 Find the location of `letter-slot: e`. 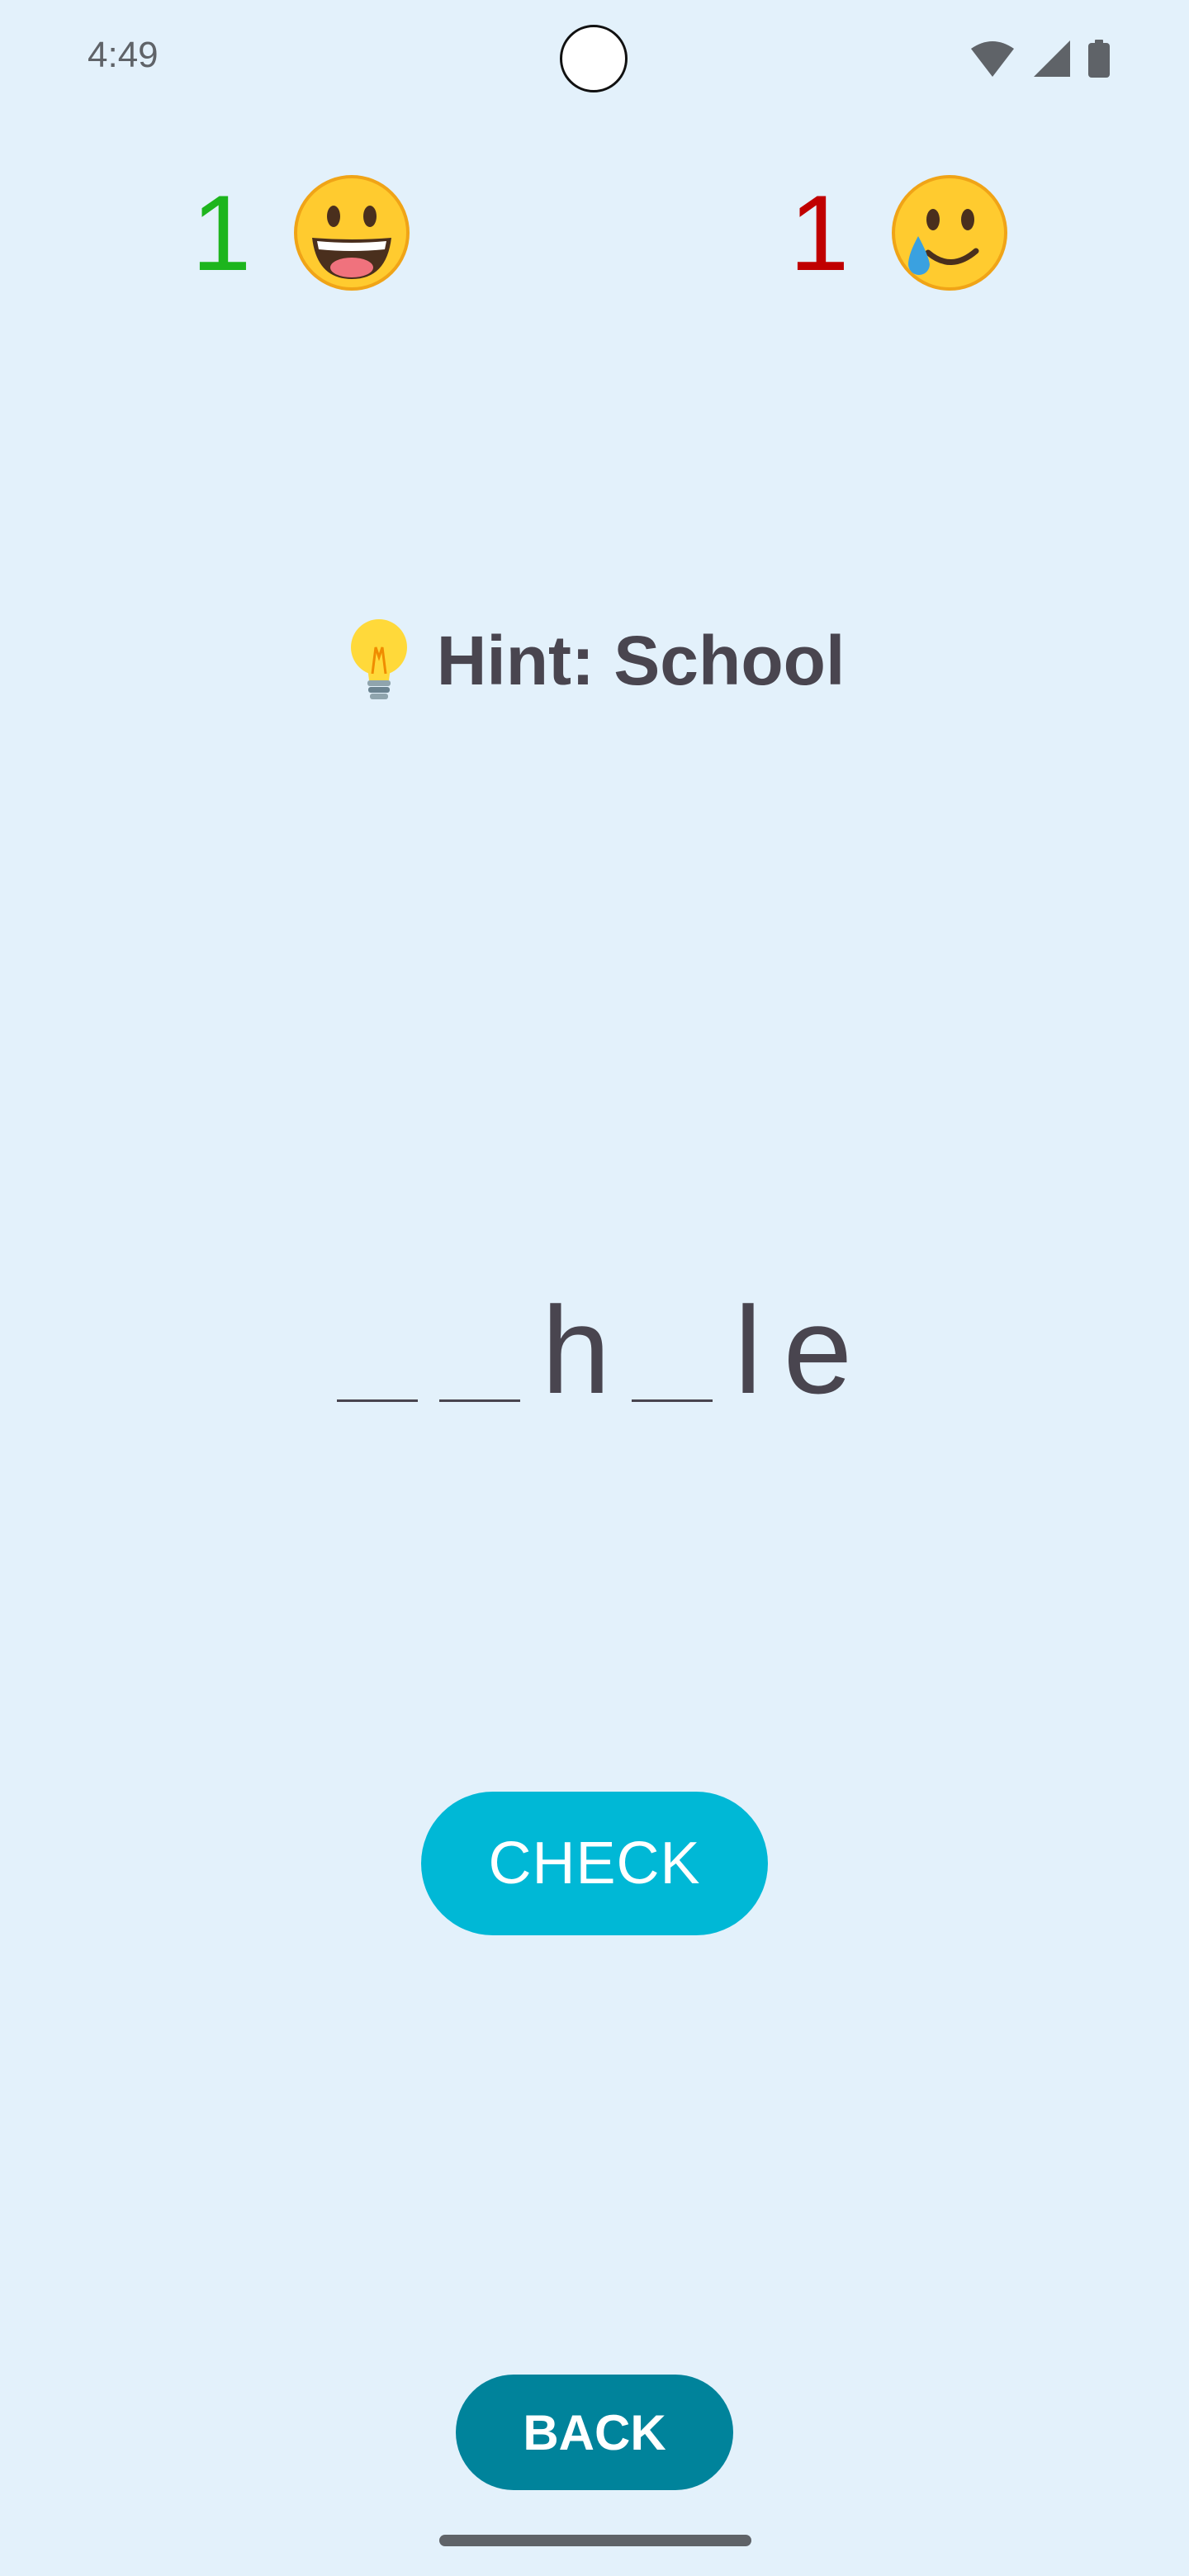

letter-slot: e is located at coordinates (818, 1350).